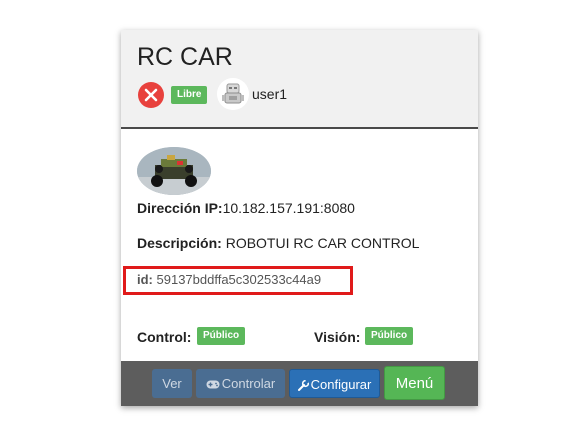  I want to click on ver-button-label: Ver, so click(172, 383).